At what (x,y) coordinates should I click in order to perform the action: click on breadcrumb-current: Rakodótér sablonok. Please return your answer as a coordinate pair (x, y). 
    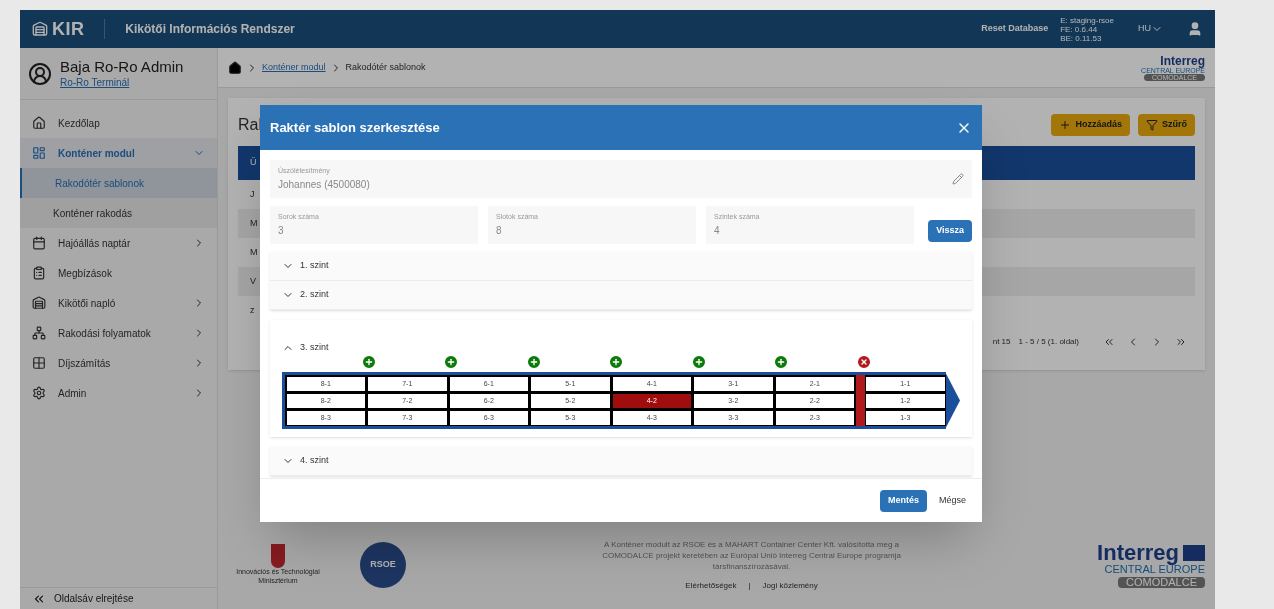
    Looking at the image, I should click on (385, 67).